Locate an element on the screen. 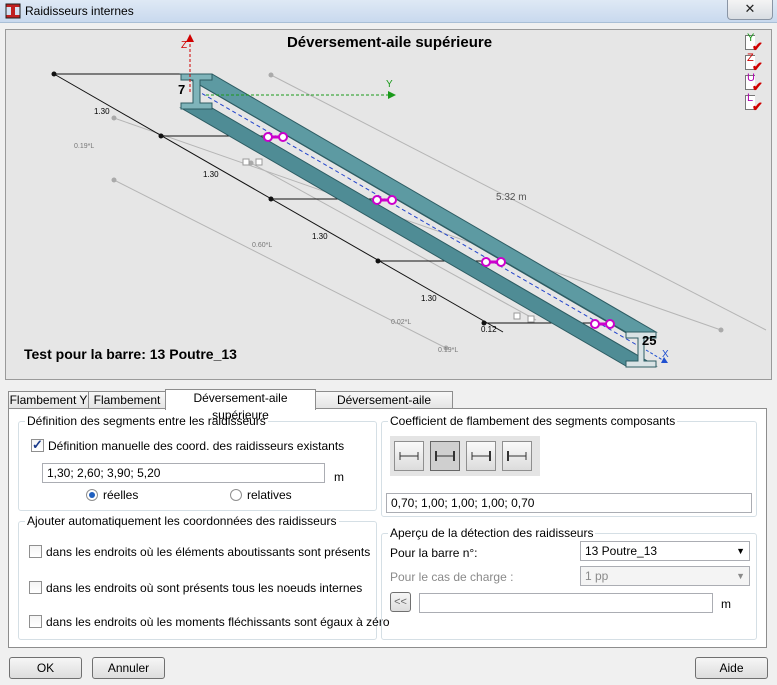 The image size is (777, 685). cancel-button: Annuler is located at coordinates (128, 668).